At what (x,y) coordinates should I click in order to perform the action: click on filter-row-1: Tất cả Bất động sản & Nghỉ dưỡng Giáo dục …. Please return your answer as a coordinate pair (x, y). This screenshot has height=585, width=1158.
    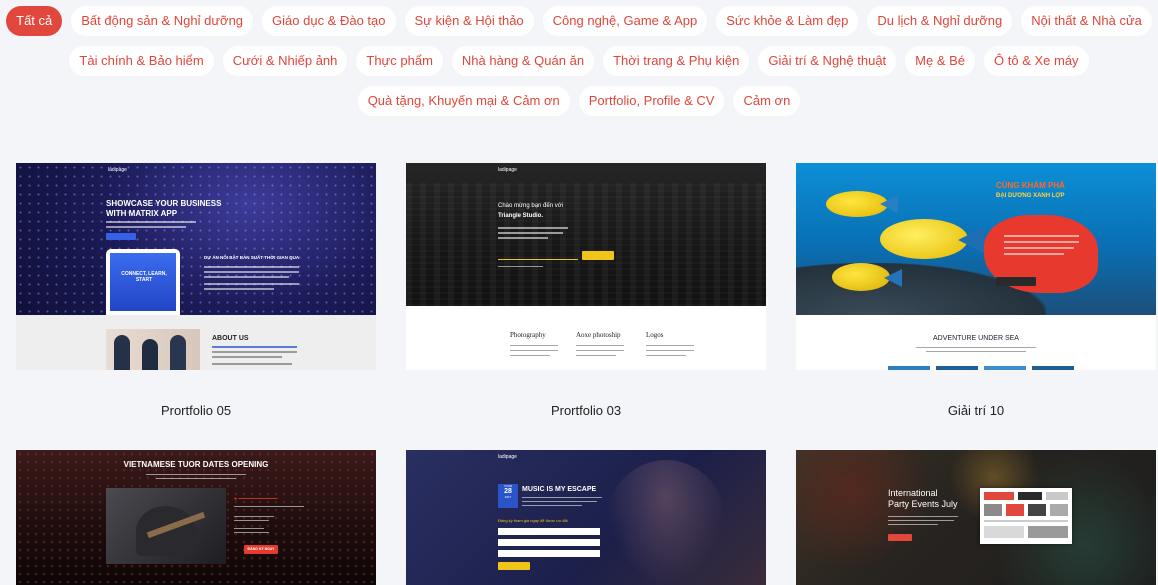
    Looking at the image, I should click on (579, 21).